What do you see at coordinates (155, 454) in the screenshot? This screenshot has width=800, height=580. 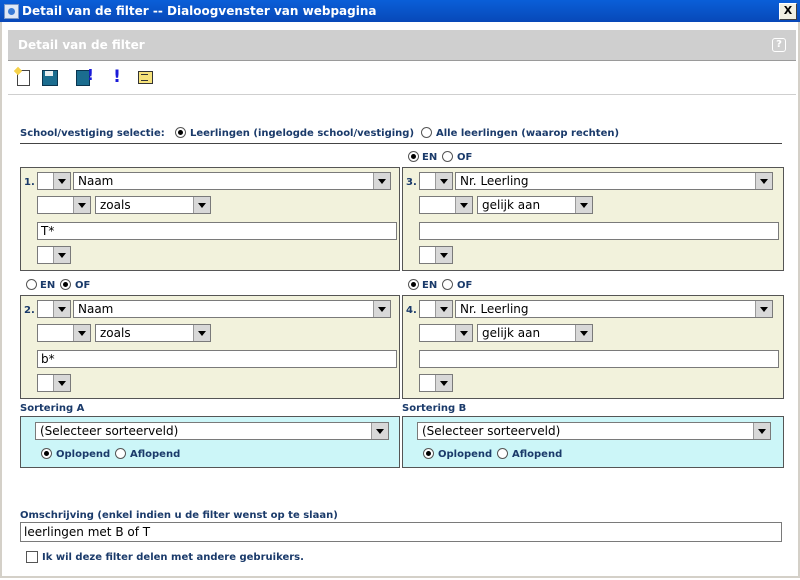 I see `sort-a-desc-label: Aflopend` at bounding box center [155, 454].